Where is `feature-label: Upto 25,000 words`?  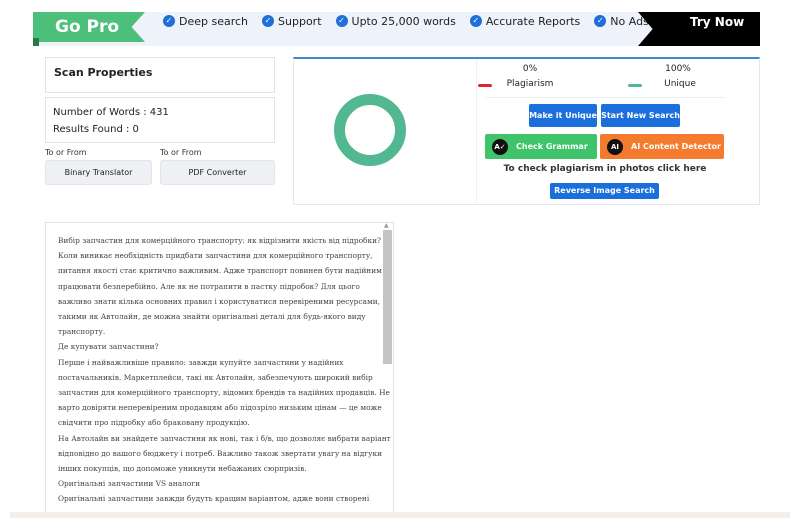
feature-label: Upto 25,000 words is located at coordinates (403, 21).